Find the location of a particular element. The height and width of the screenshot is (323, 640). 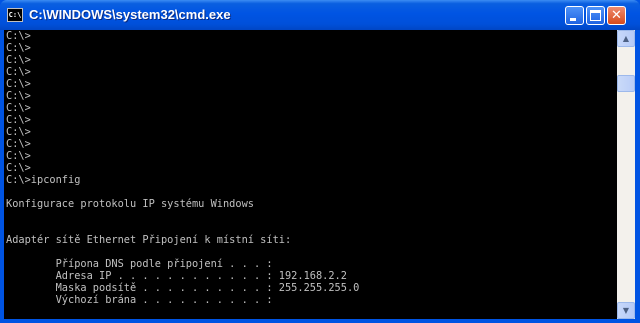

maximize-icon is located at coordinates (595, 15).